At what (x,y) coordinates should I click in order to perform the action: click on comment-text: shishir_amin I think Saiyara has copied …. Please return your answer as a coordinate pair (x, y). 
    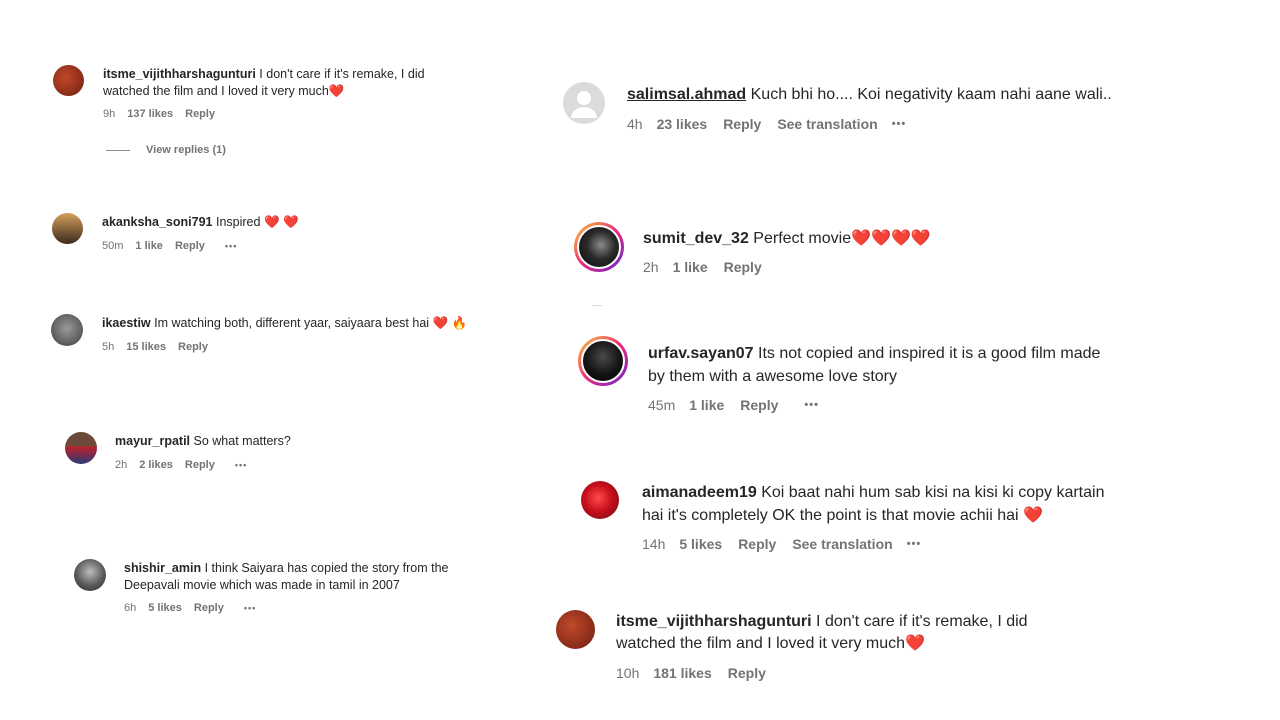
    Looking at the image, I should click on (314, 576).